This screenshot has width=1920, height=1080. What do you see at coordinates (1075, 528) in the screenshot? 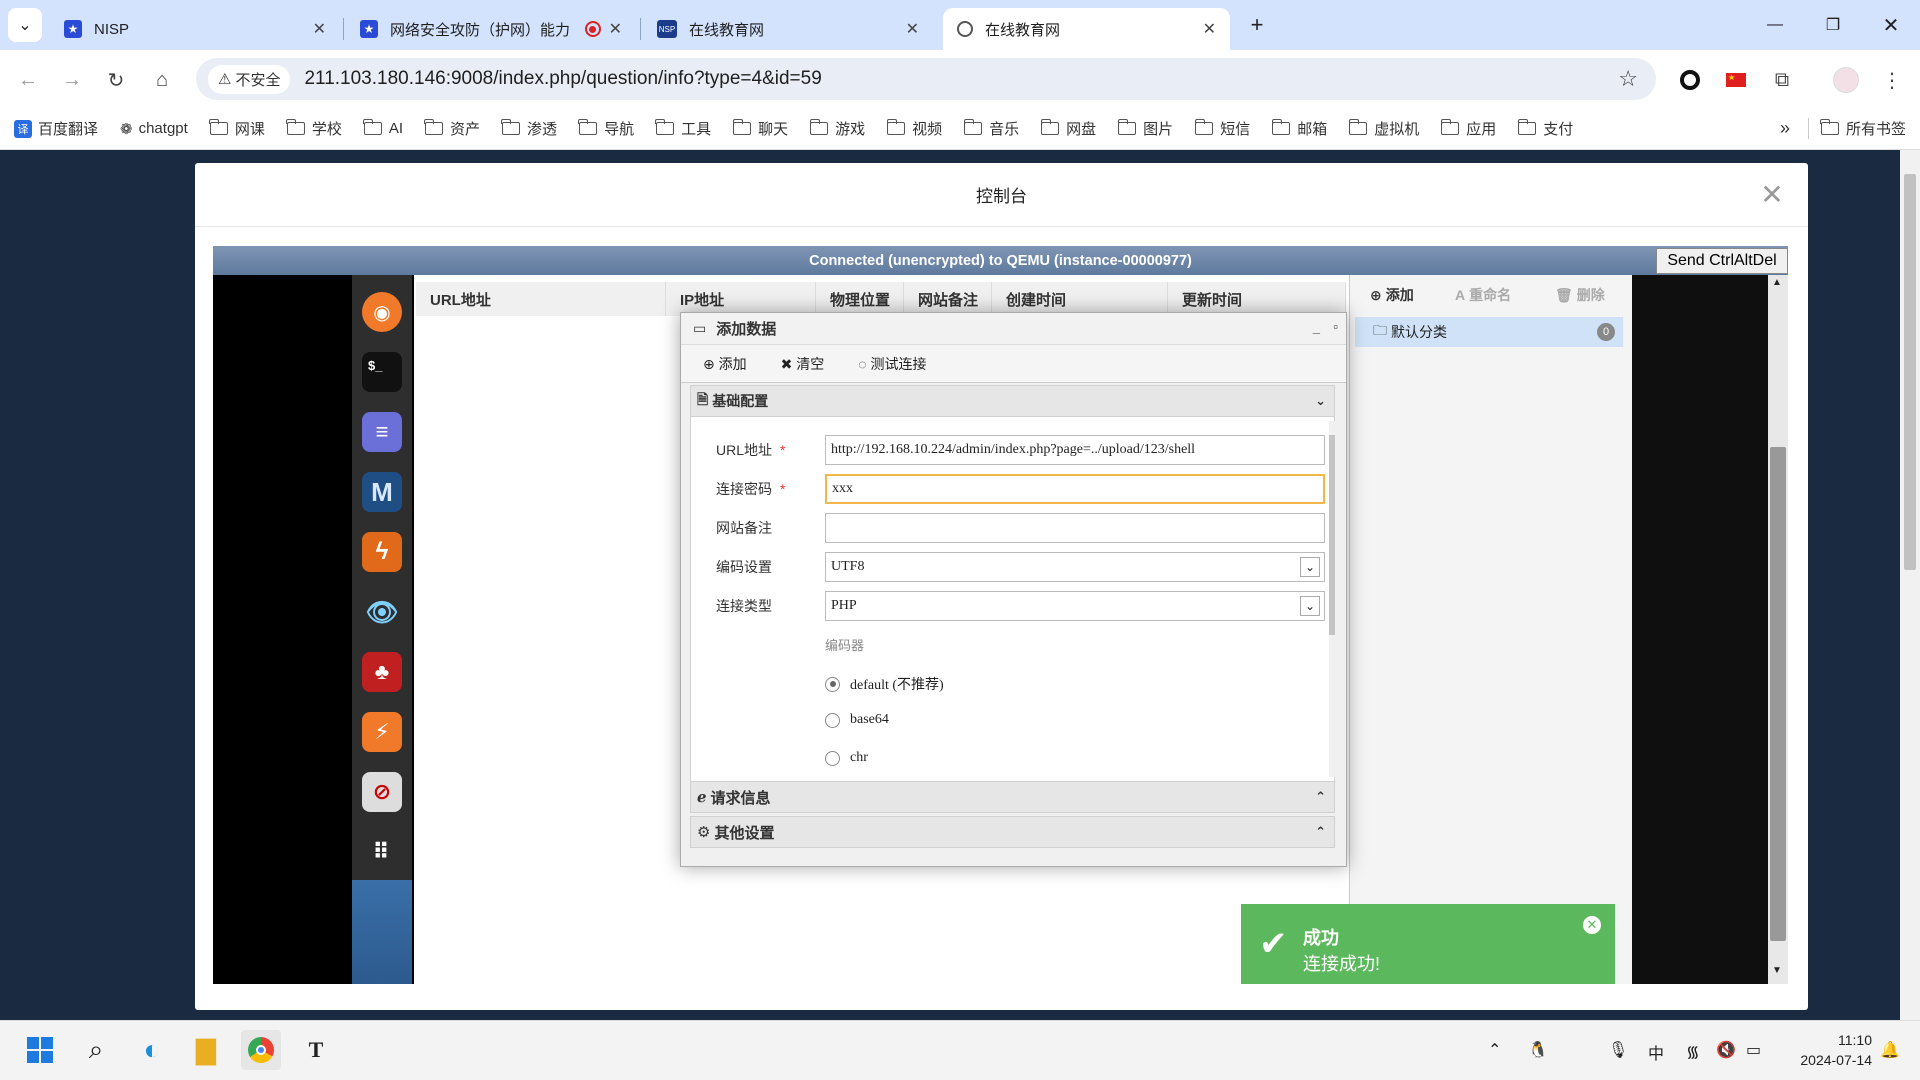
I see `note-input` at bounding box center [1075, 528].